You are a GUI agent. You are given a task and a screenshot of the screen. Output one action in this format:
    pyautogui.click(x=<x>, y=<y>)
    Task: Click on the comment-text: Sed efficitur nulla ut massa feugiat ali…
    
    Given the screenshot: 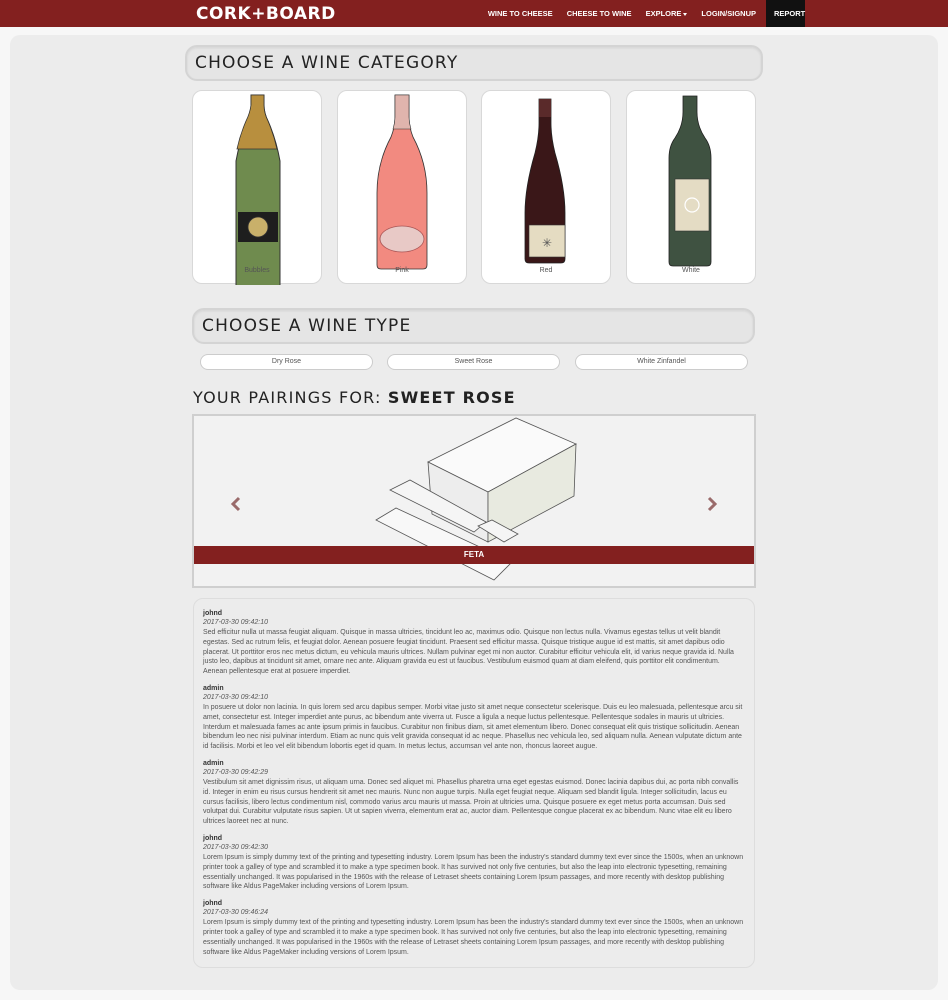 What is the action you would take?
    pyautogui.click(x=468, y=652)
    